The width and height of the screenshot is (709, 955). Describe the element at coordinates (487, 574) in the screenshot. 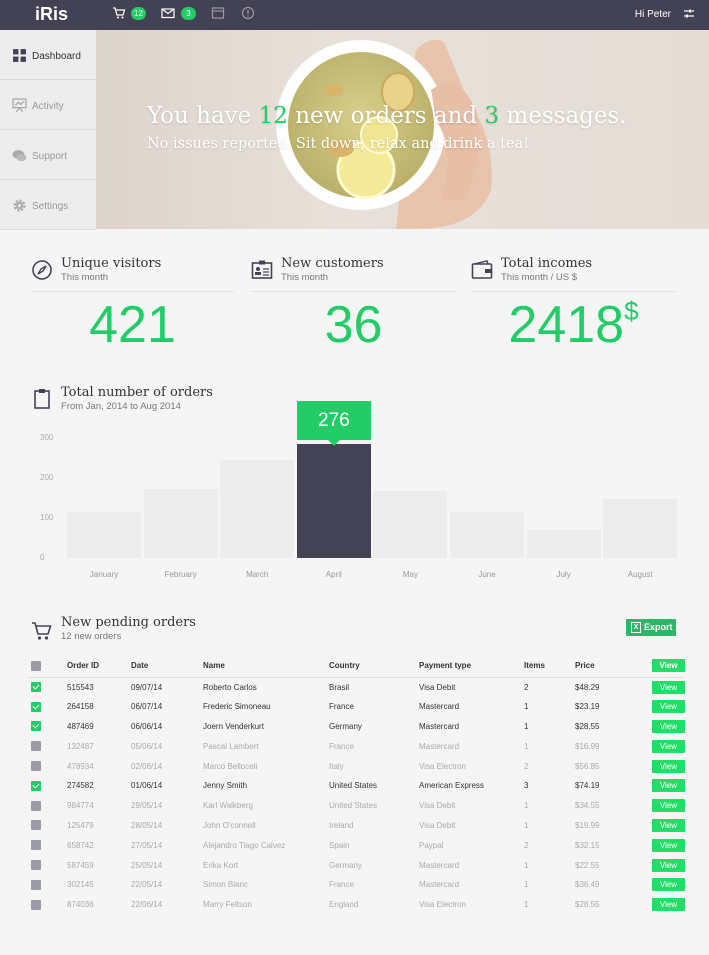

I see `x-tick-label: June` at that location.